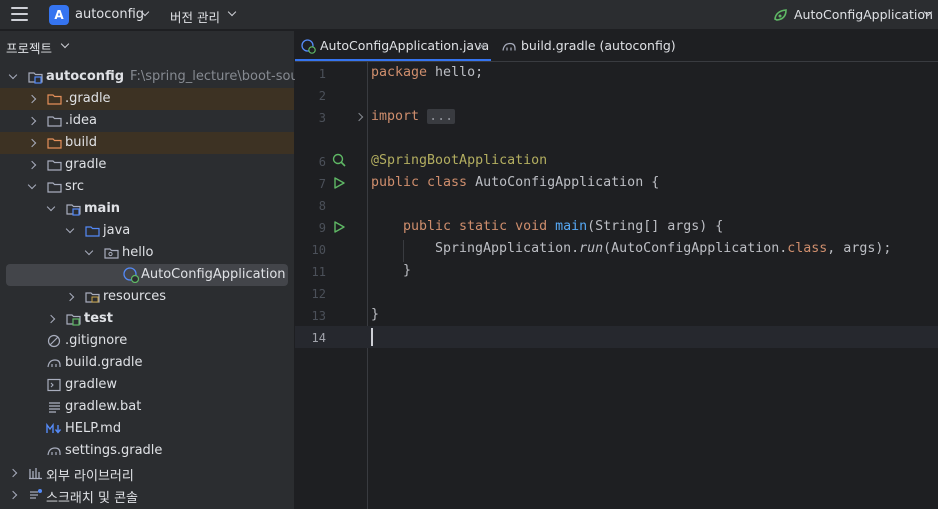 Image resolution: width=938 pixels, height=509 pixels. I want to click on tree-item-java: java, so click(147, 231).